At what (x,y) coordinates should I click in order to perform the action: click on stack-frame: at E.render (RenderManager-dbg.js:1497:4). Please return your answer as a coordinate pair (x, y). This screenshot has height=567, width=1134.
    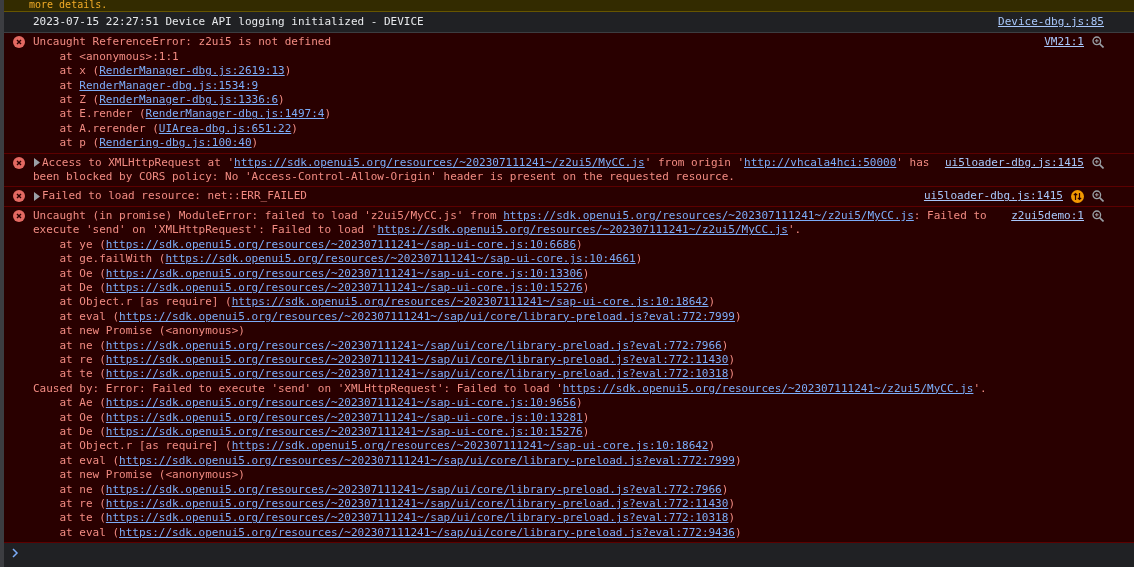
    Looking at the image, I should click on (532, 114).